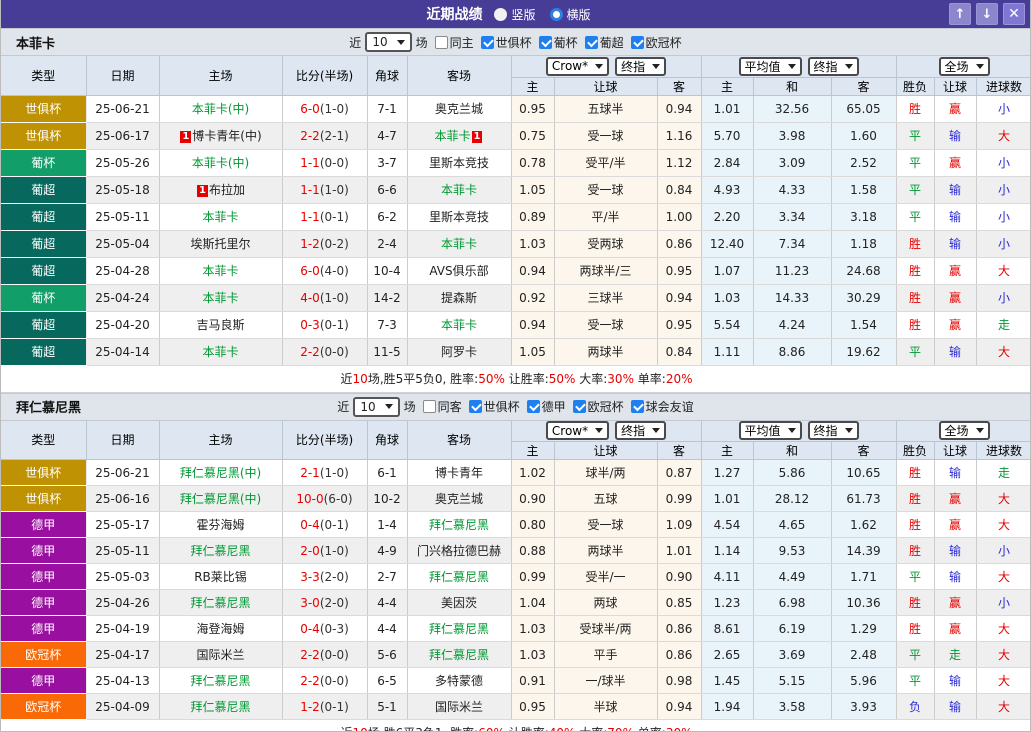  I want to click on avg-away-cell: 65.05, so click(864, 109).